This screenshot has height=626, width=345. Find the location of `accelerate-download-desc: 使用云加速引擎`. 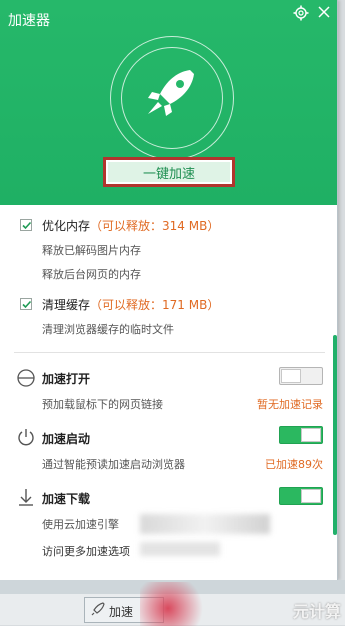

accelerate-download-desc: 使用云加速引擎 is located at coordinates (80, 524).